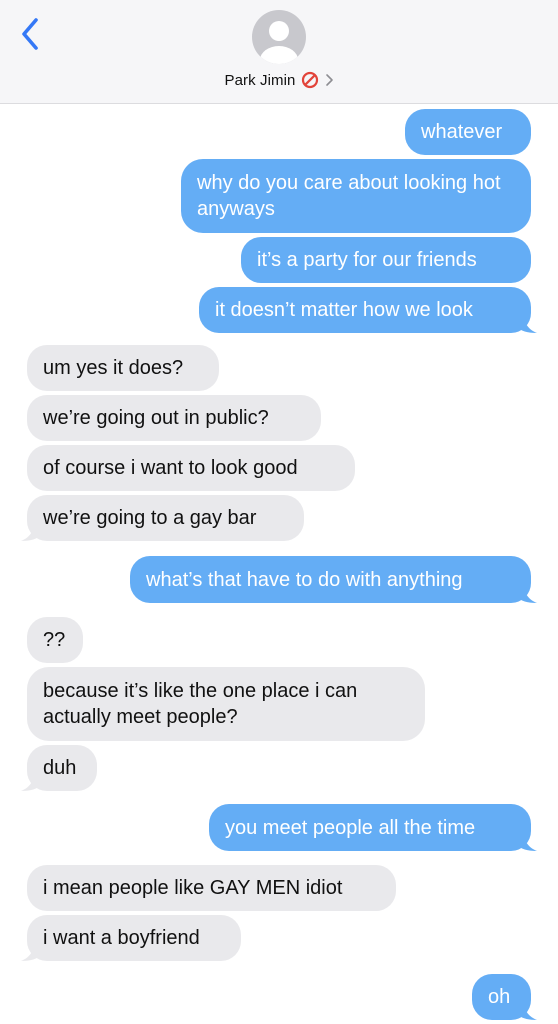  Describe the element at coordinates (279, 42) in the screenshot. I see `person-icon` at that location.